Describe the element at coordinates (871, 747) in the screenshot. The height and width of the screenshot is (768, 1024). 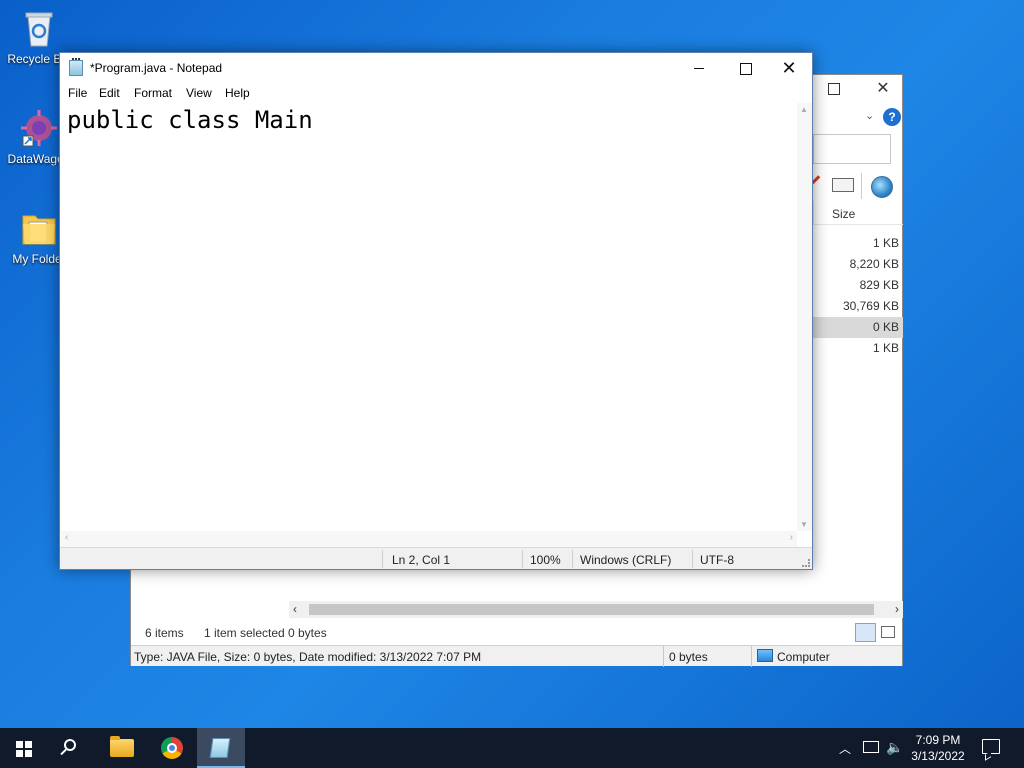
I see `network-icon` at that location.